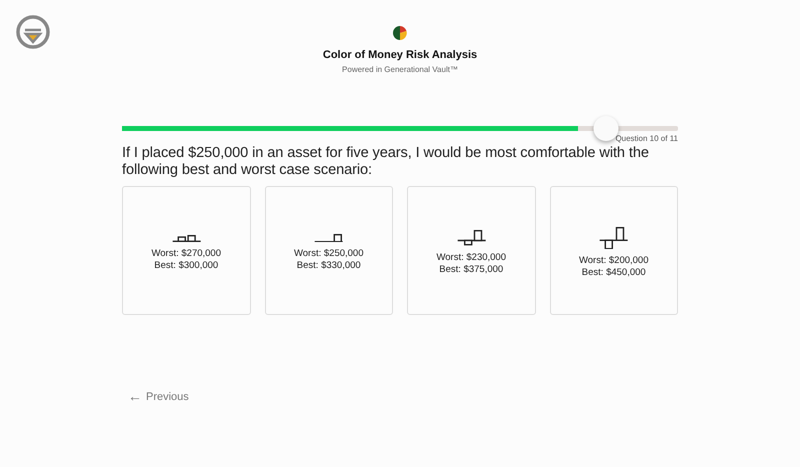 The width and height of the screenshot is (800, 467). Describe the element at coordinates (158, 396) in the screenshot. I see `previous-button: ← Previous` at that location.